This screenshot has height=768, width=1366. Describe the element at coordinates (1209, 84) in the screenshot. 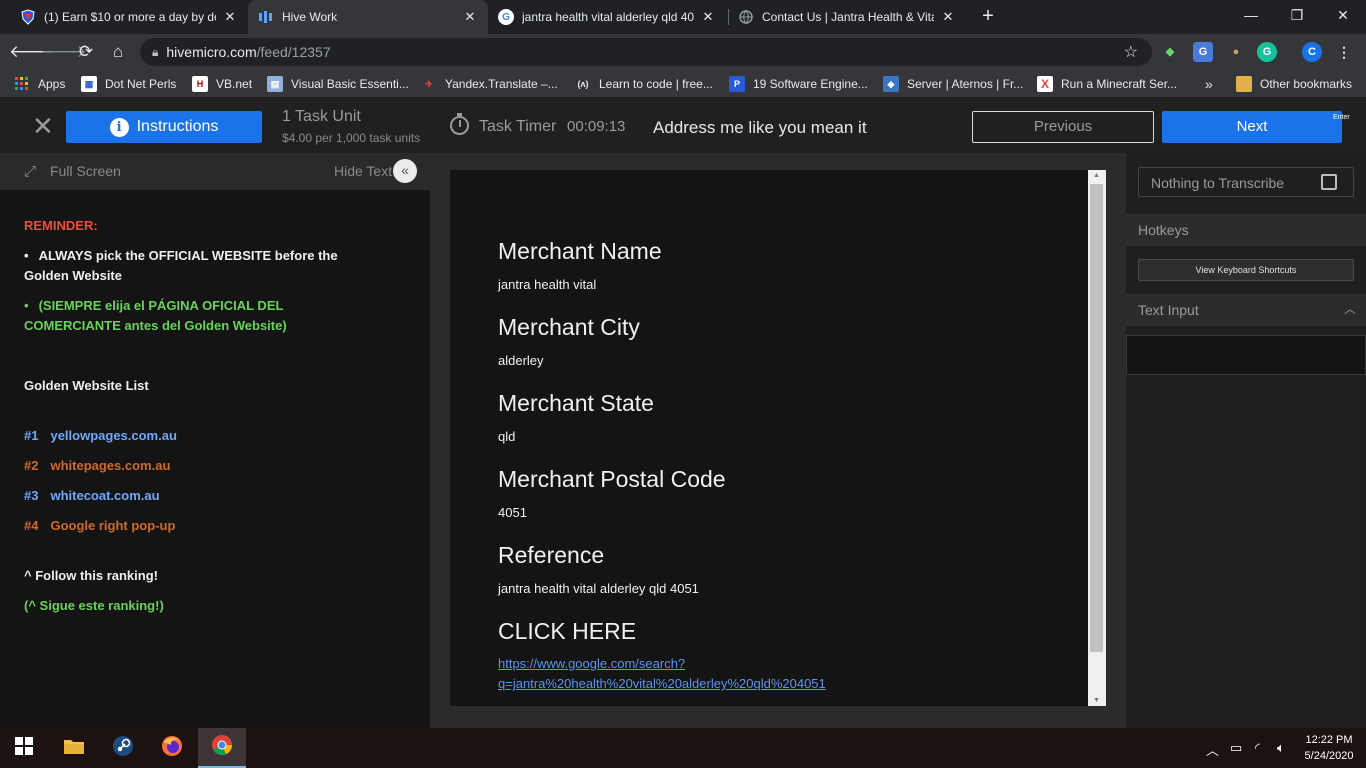

I see `bookmarks-overflow-button: »` at that location.